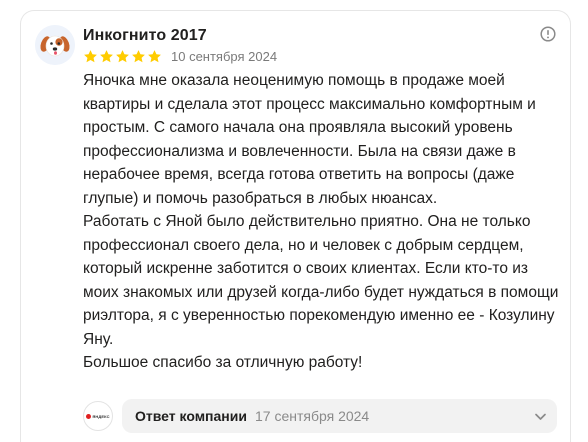 This screenshot has height=442, width=588. What do you see at coordinates (548, 34) in the screenshot?
I see `info-icon` at bounding box center [548, 34].